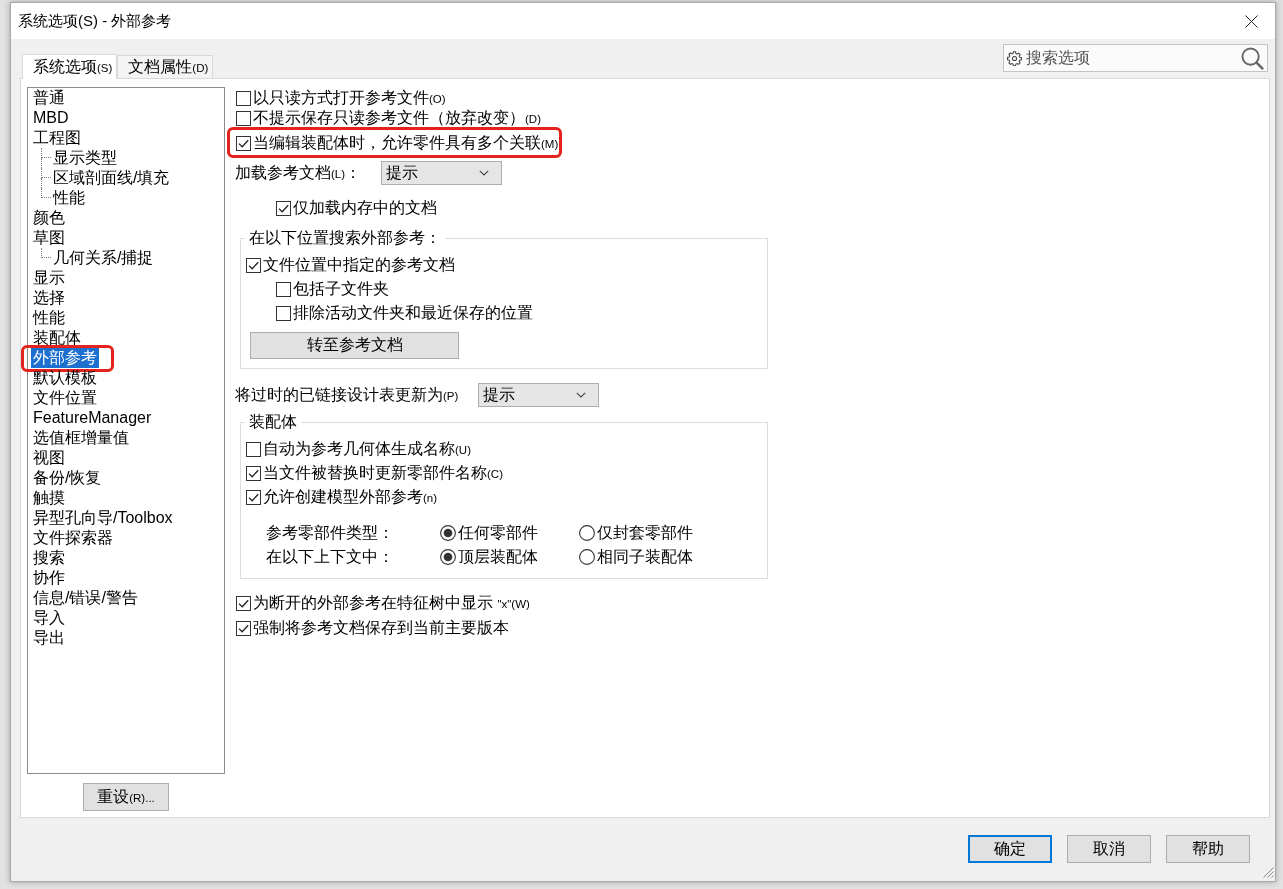 Image resolution: width=1283 pixels, height=889 pixels. What do you see at coordinates (49, 638) in the screenshot?
I see `tree-item: 导出` at bounding box center [49, 638].